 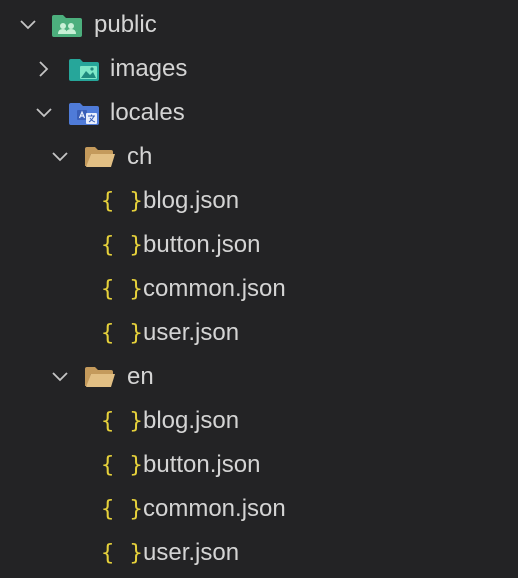 I want to click on images-folder-icon, so click(x=84, y=69).